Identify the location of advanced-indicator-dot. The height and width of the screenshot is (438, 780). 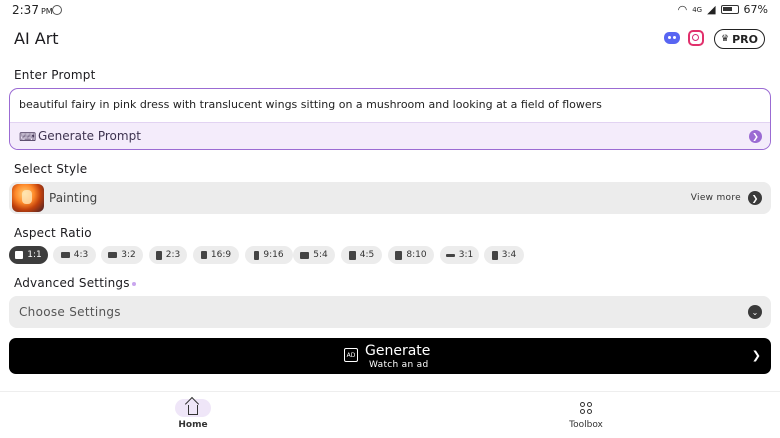
(134, 284).